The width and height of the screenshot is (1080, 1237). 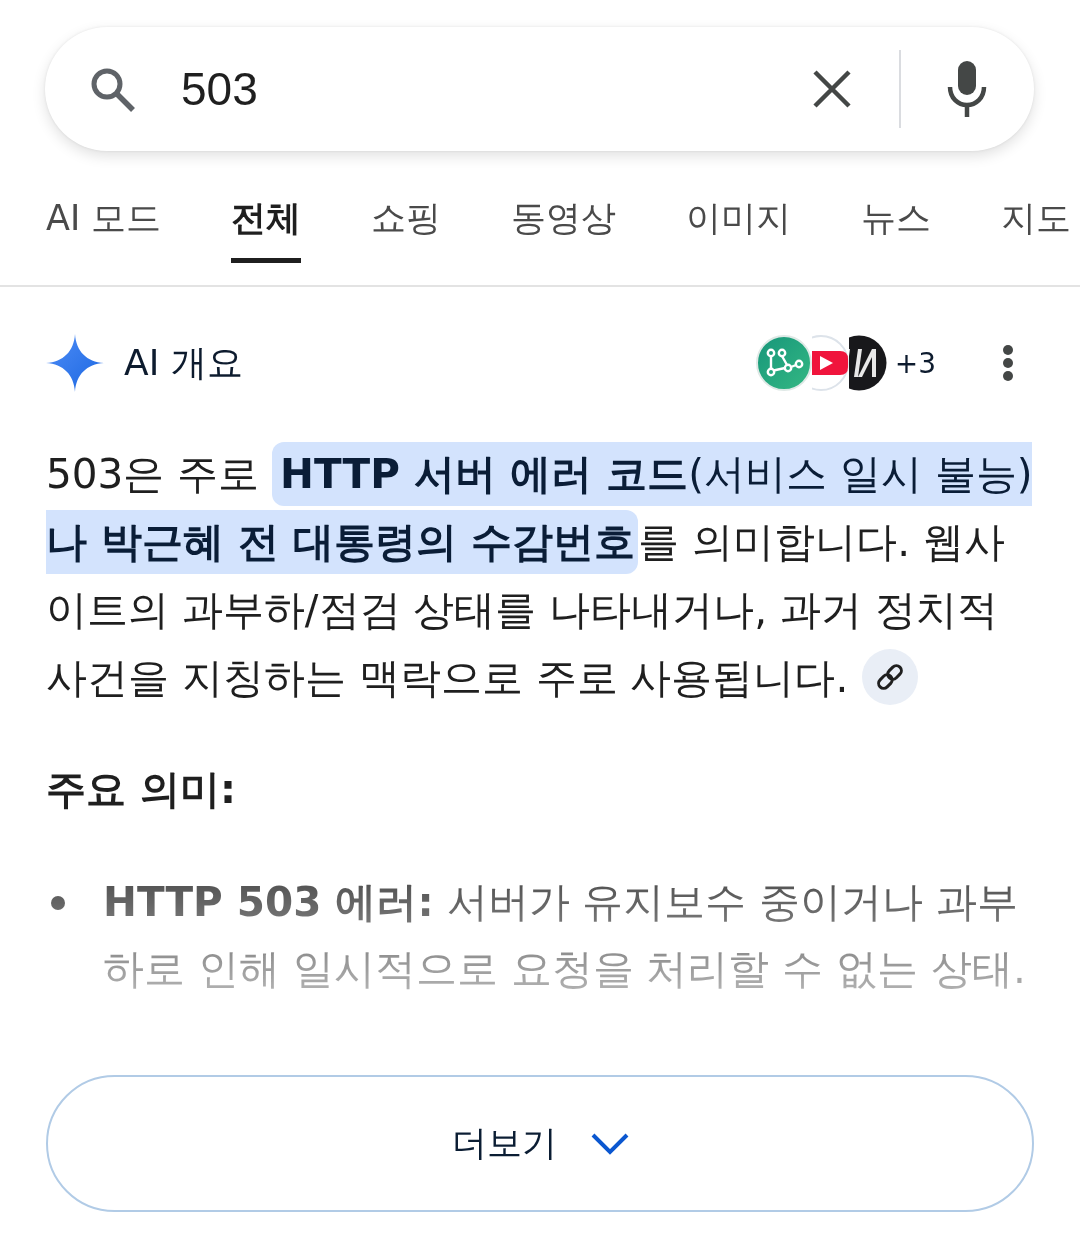 I want to click on chevron-down-icon, so click(x=609, y=1143).